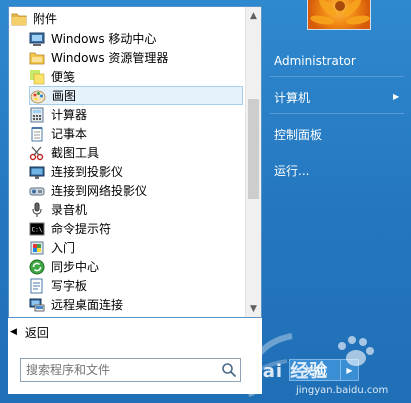 The width and height of the screenshot is (411, 403). What do you see at coordinates (45, 19) in the screenshot?
I see `folder-label: 附件` at bounding box center [45, 19].